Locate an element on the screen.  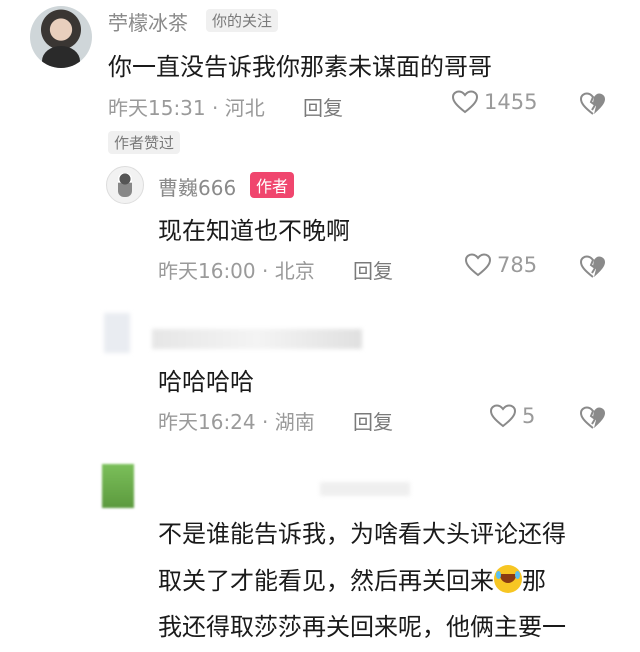
comment-text-line: 取关了才能看见，然后再关回来那 is located at coordinates (352, 580).